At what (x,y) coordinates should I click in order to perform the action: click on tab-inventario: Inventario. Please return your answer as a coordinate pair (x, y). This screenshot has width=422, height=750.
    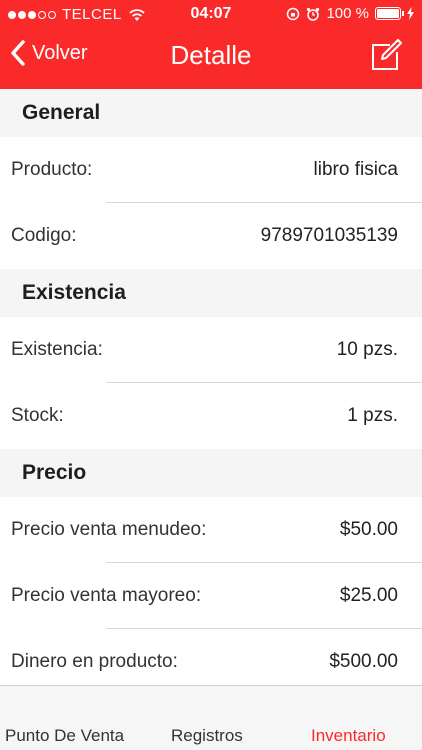
    Looking at the image, I should click on (348, 736).